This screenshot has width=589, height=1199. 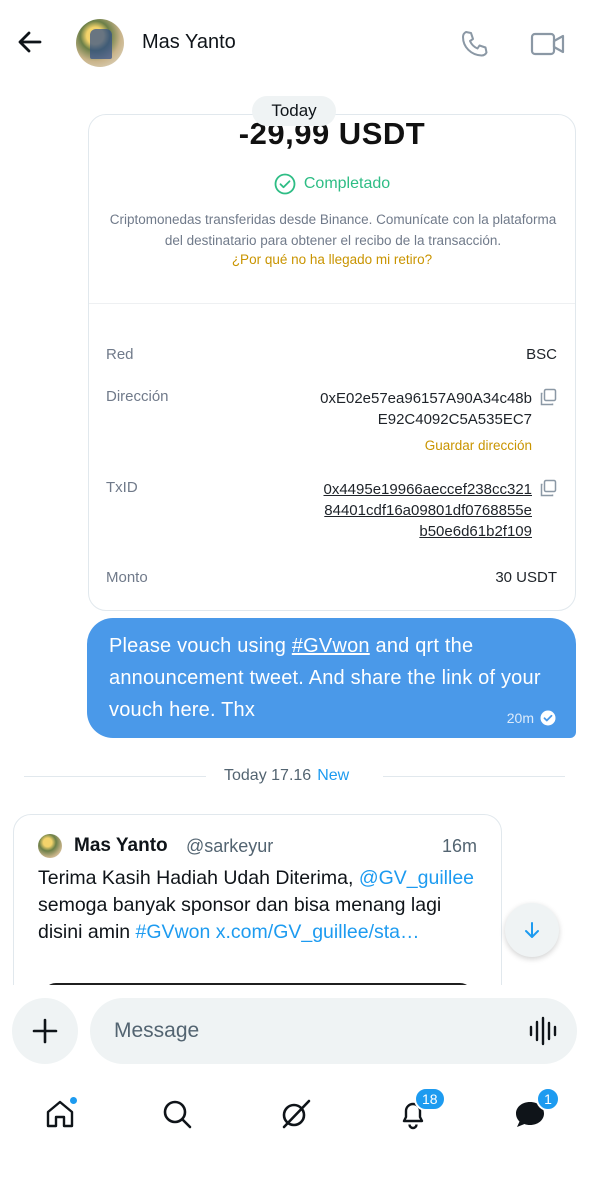 What do you see at coordinates (541, 354) in the screenshot?
I see `network-value: BSC` at bounding box center [541, 354].